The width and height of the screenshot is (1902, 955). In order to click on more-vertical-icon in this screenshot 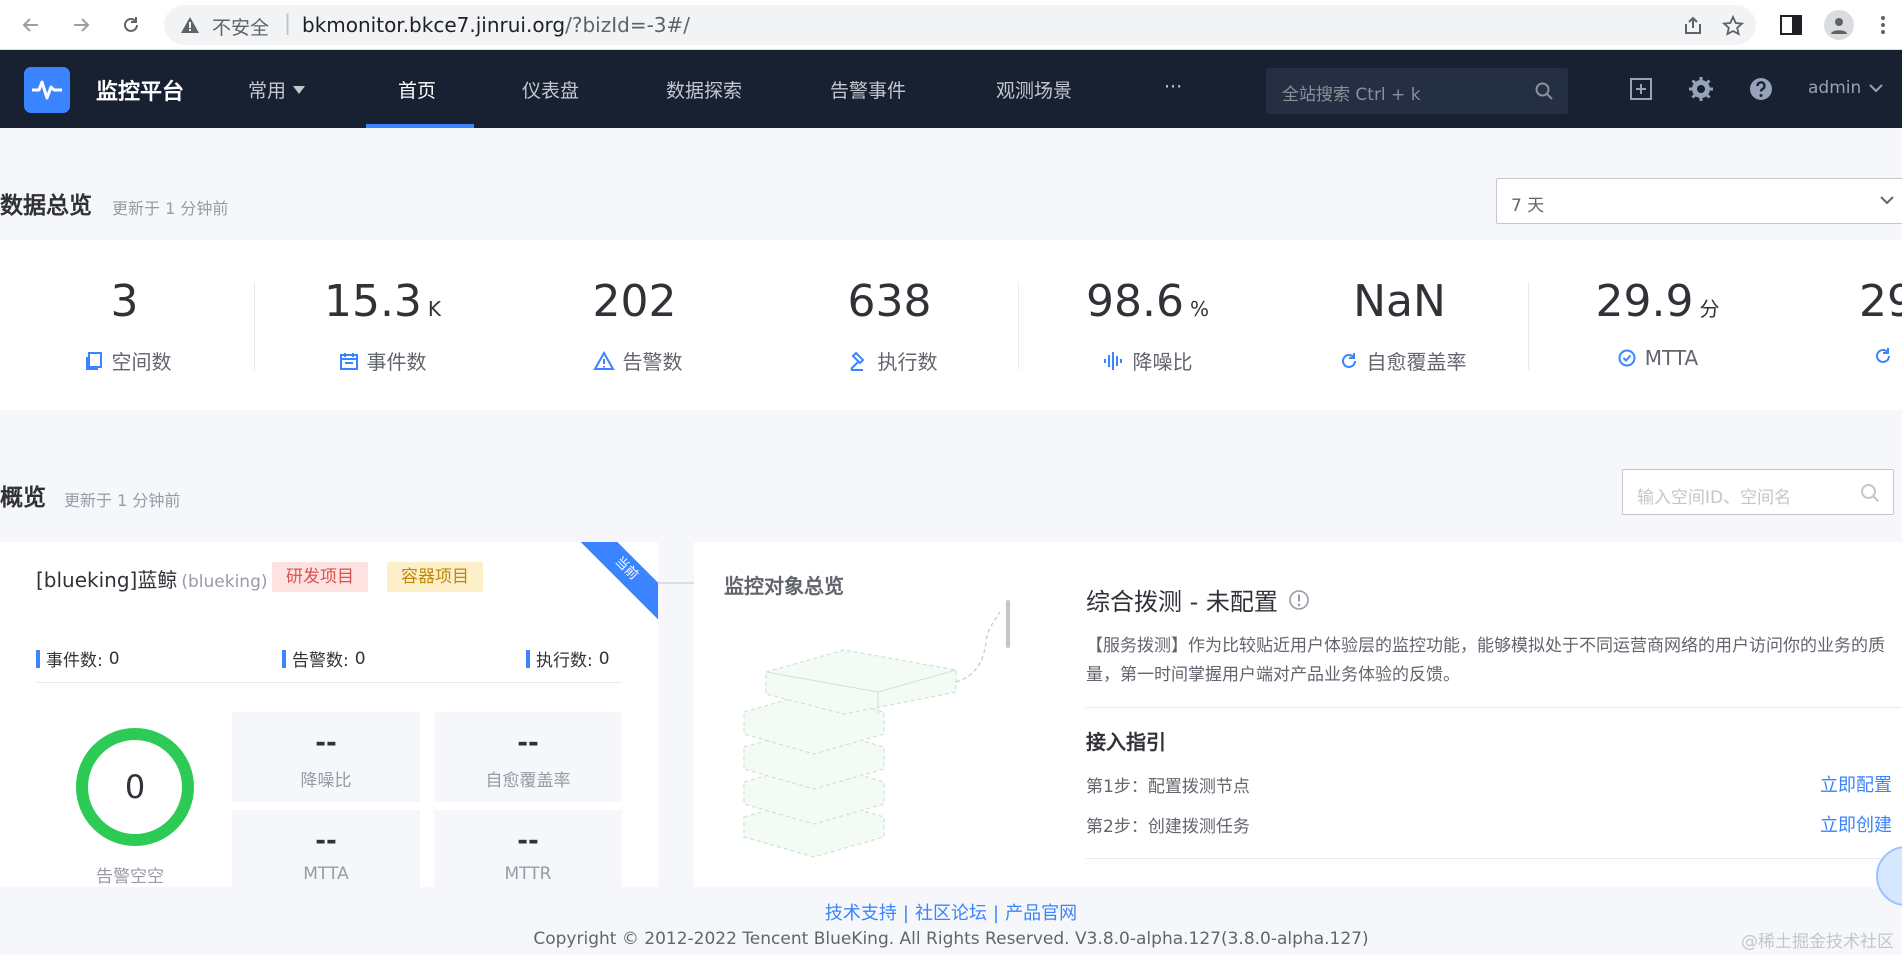, I will do `click(1883, 25)`.